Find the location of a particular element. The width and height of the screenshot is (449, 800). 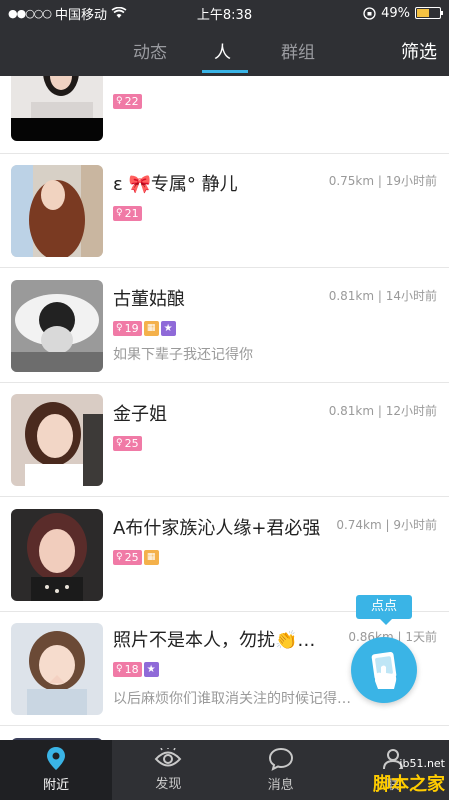

list-item: 金子姐 0.81km | 12小时前 ♀ 25 is located at coordinates (224, 440).